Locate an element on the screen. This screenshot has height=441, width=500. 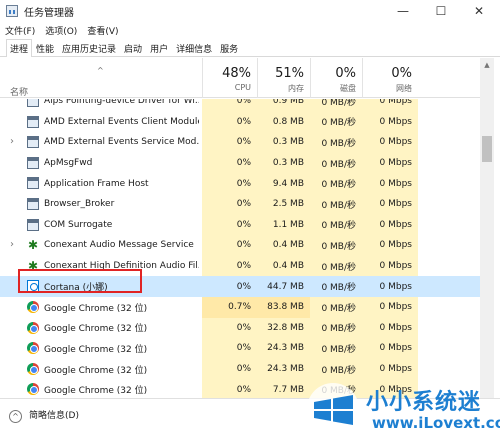
site-watermark: 小小系统迷 www.iLovext.com is located at coordinates (403, 409).